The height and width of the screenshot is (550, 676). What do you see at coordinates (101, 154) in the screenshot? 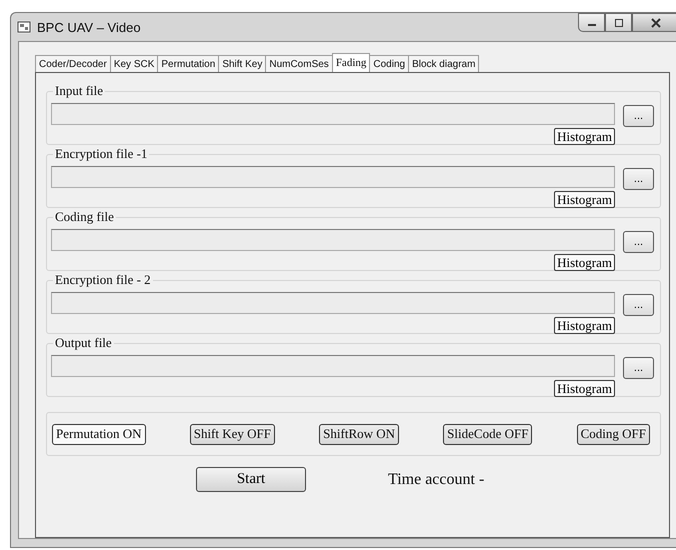
I see `group-title: Encryption file -1` at bounding box center [101, 154].